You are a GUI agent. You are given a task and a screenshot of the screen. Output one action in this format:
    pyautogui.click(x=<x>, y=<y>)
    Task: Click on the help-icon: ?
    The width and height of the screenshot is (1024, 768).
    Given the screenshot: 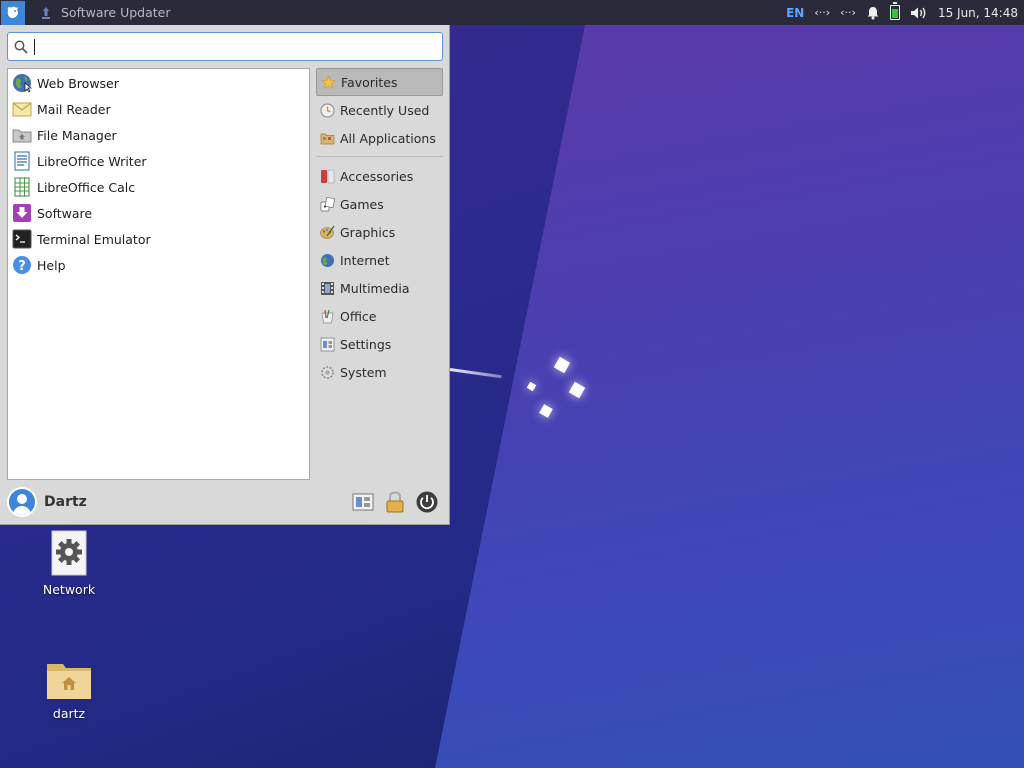 What is the action you would take?
    pyautogui.click(x=22, y=265)
    